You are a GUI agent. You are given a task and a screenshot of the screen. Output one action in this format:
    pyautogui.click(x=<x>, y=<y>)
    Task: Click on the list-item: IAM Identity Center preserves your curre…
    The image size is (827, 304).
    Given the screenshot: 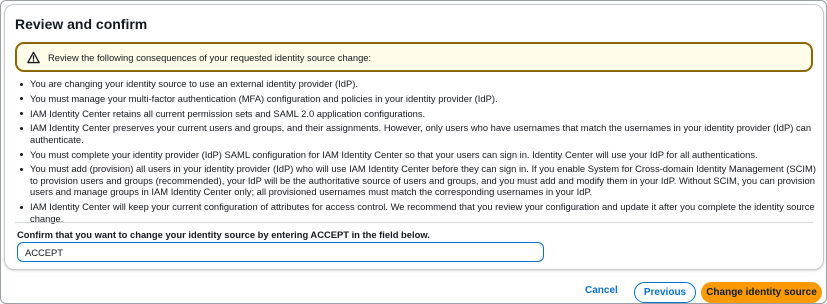 What is the action you would take?
    pyautogui.click(x=419, y=133)
    